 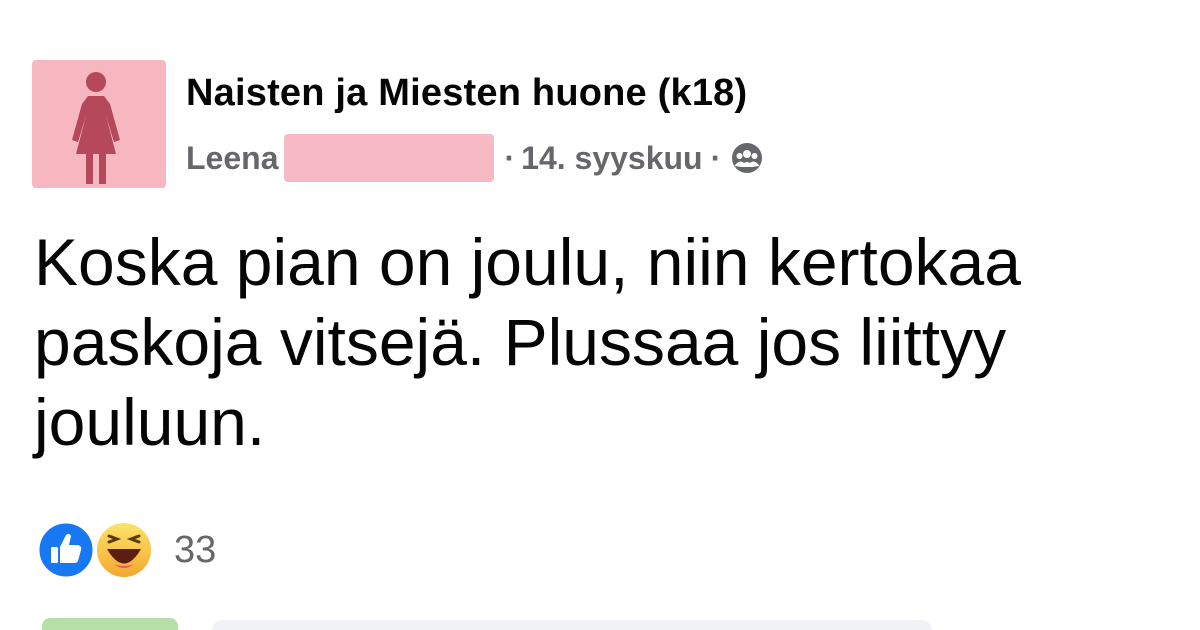 I want to click on group-avatar, so click(x=99, y=124).